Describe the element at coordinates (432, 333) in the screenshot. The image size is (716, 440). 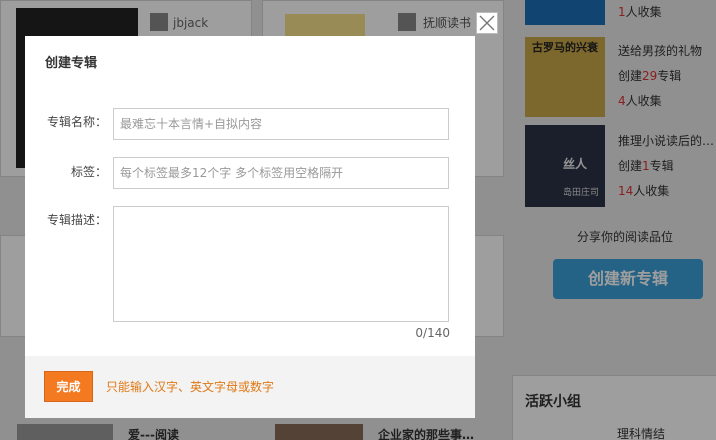
I see `char-counter: 0/140` at that location.